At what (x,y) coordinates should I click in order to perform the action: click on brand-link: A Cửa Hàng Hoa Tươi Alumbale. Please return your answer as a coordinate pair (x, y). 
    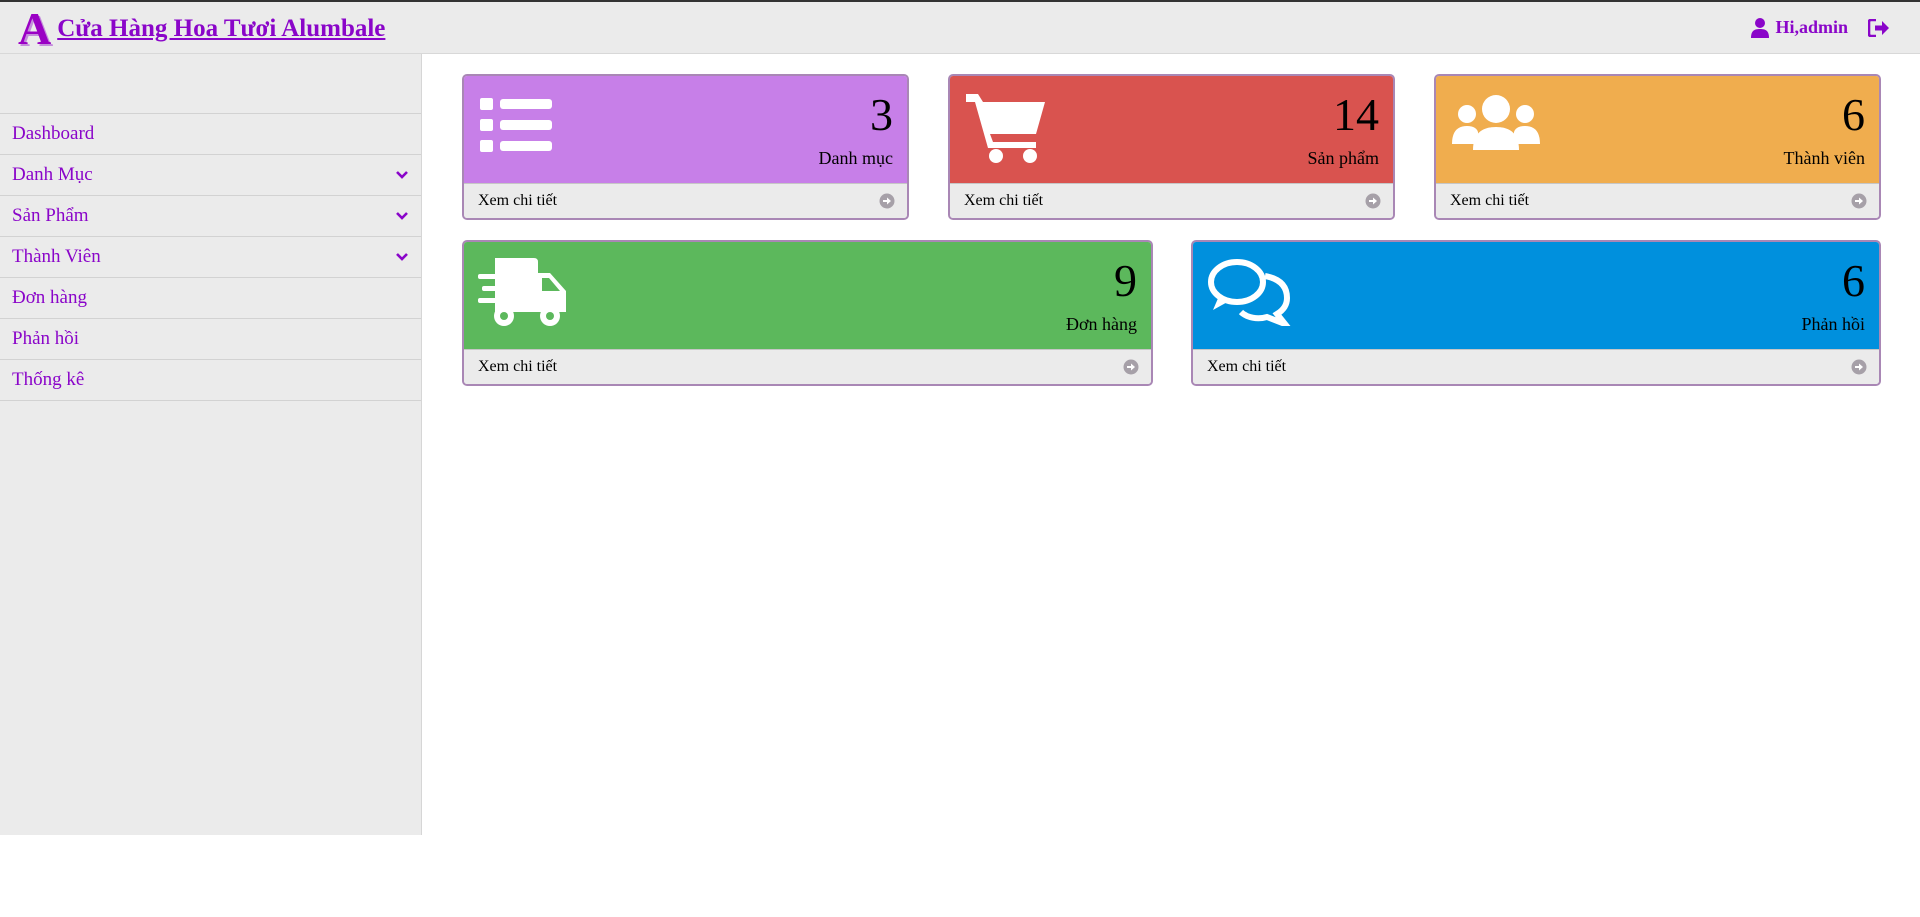
    Looking at the image, I should click on (202, 28).